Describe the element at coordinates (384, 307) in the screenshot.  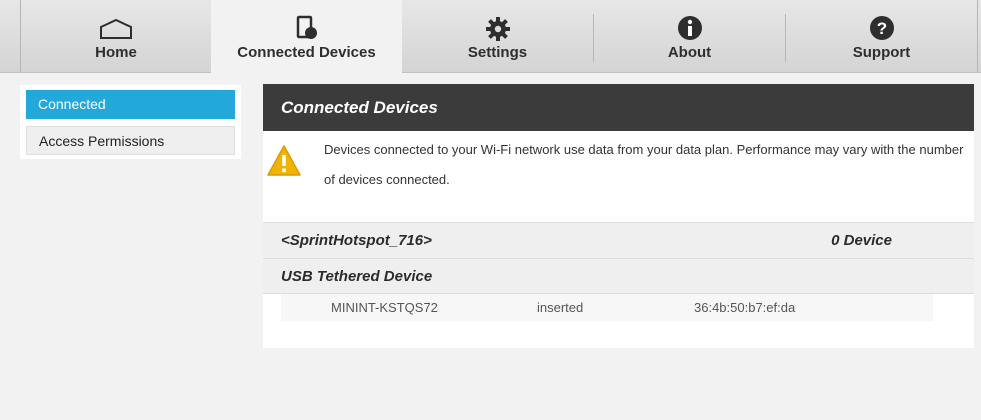
I see `device-name: MININT-KSTQS72` at that location.